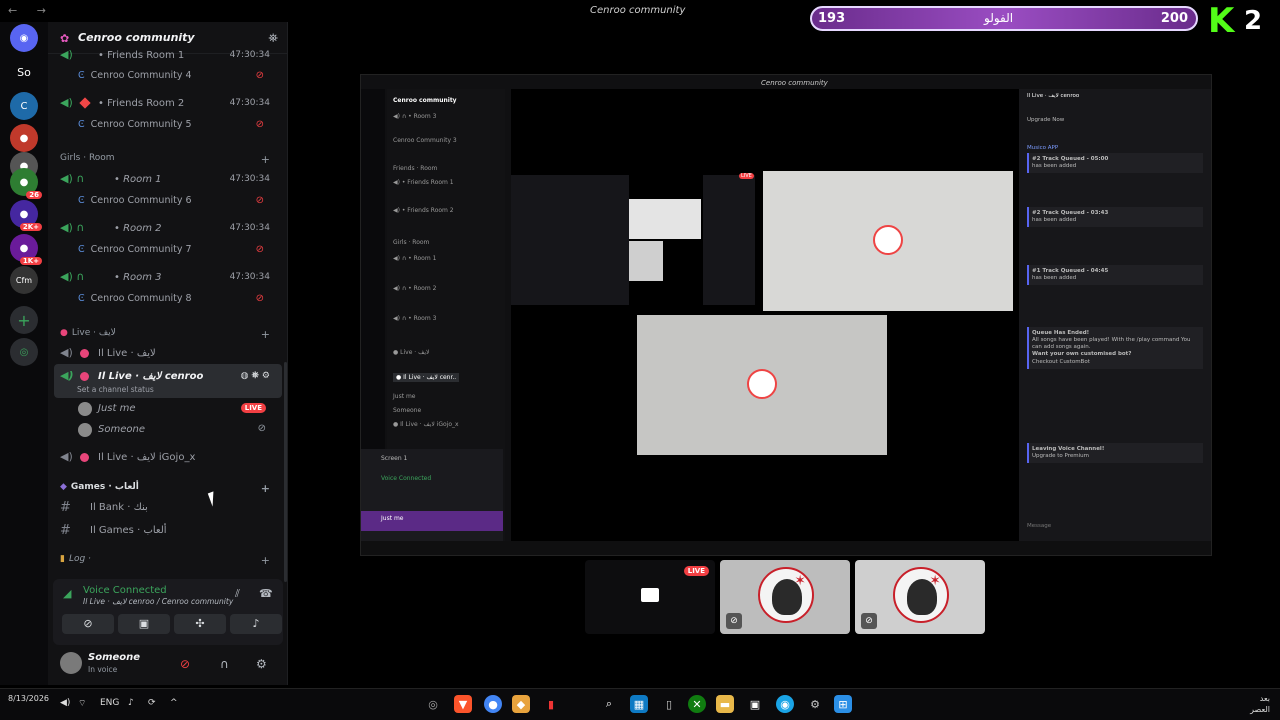  Describe the element at coordinates (26, 249) in the screenshot. I see `server-avatar-5: ● 1K+` at that location.